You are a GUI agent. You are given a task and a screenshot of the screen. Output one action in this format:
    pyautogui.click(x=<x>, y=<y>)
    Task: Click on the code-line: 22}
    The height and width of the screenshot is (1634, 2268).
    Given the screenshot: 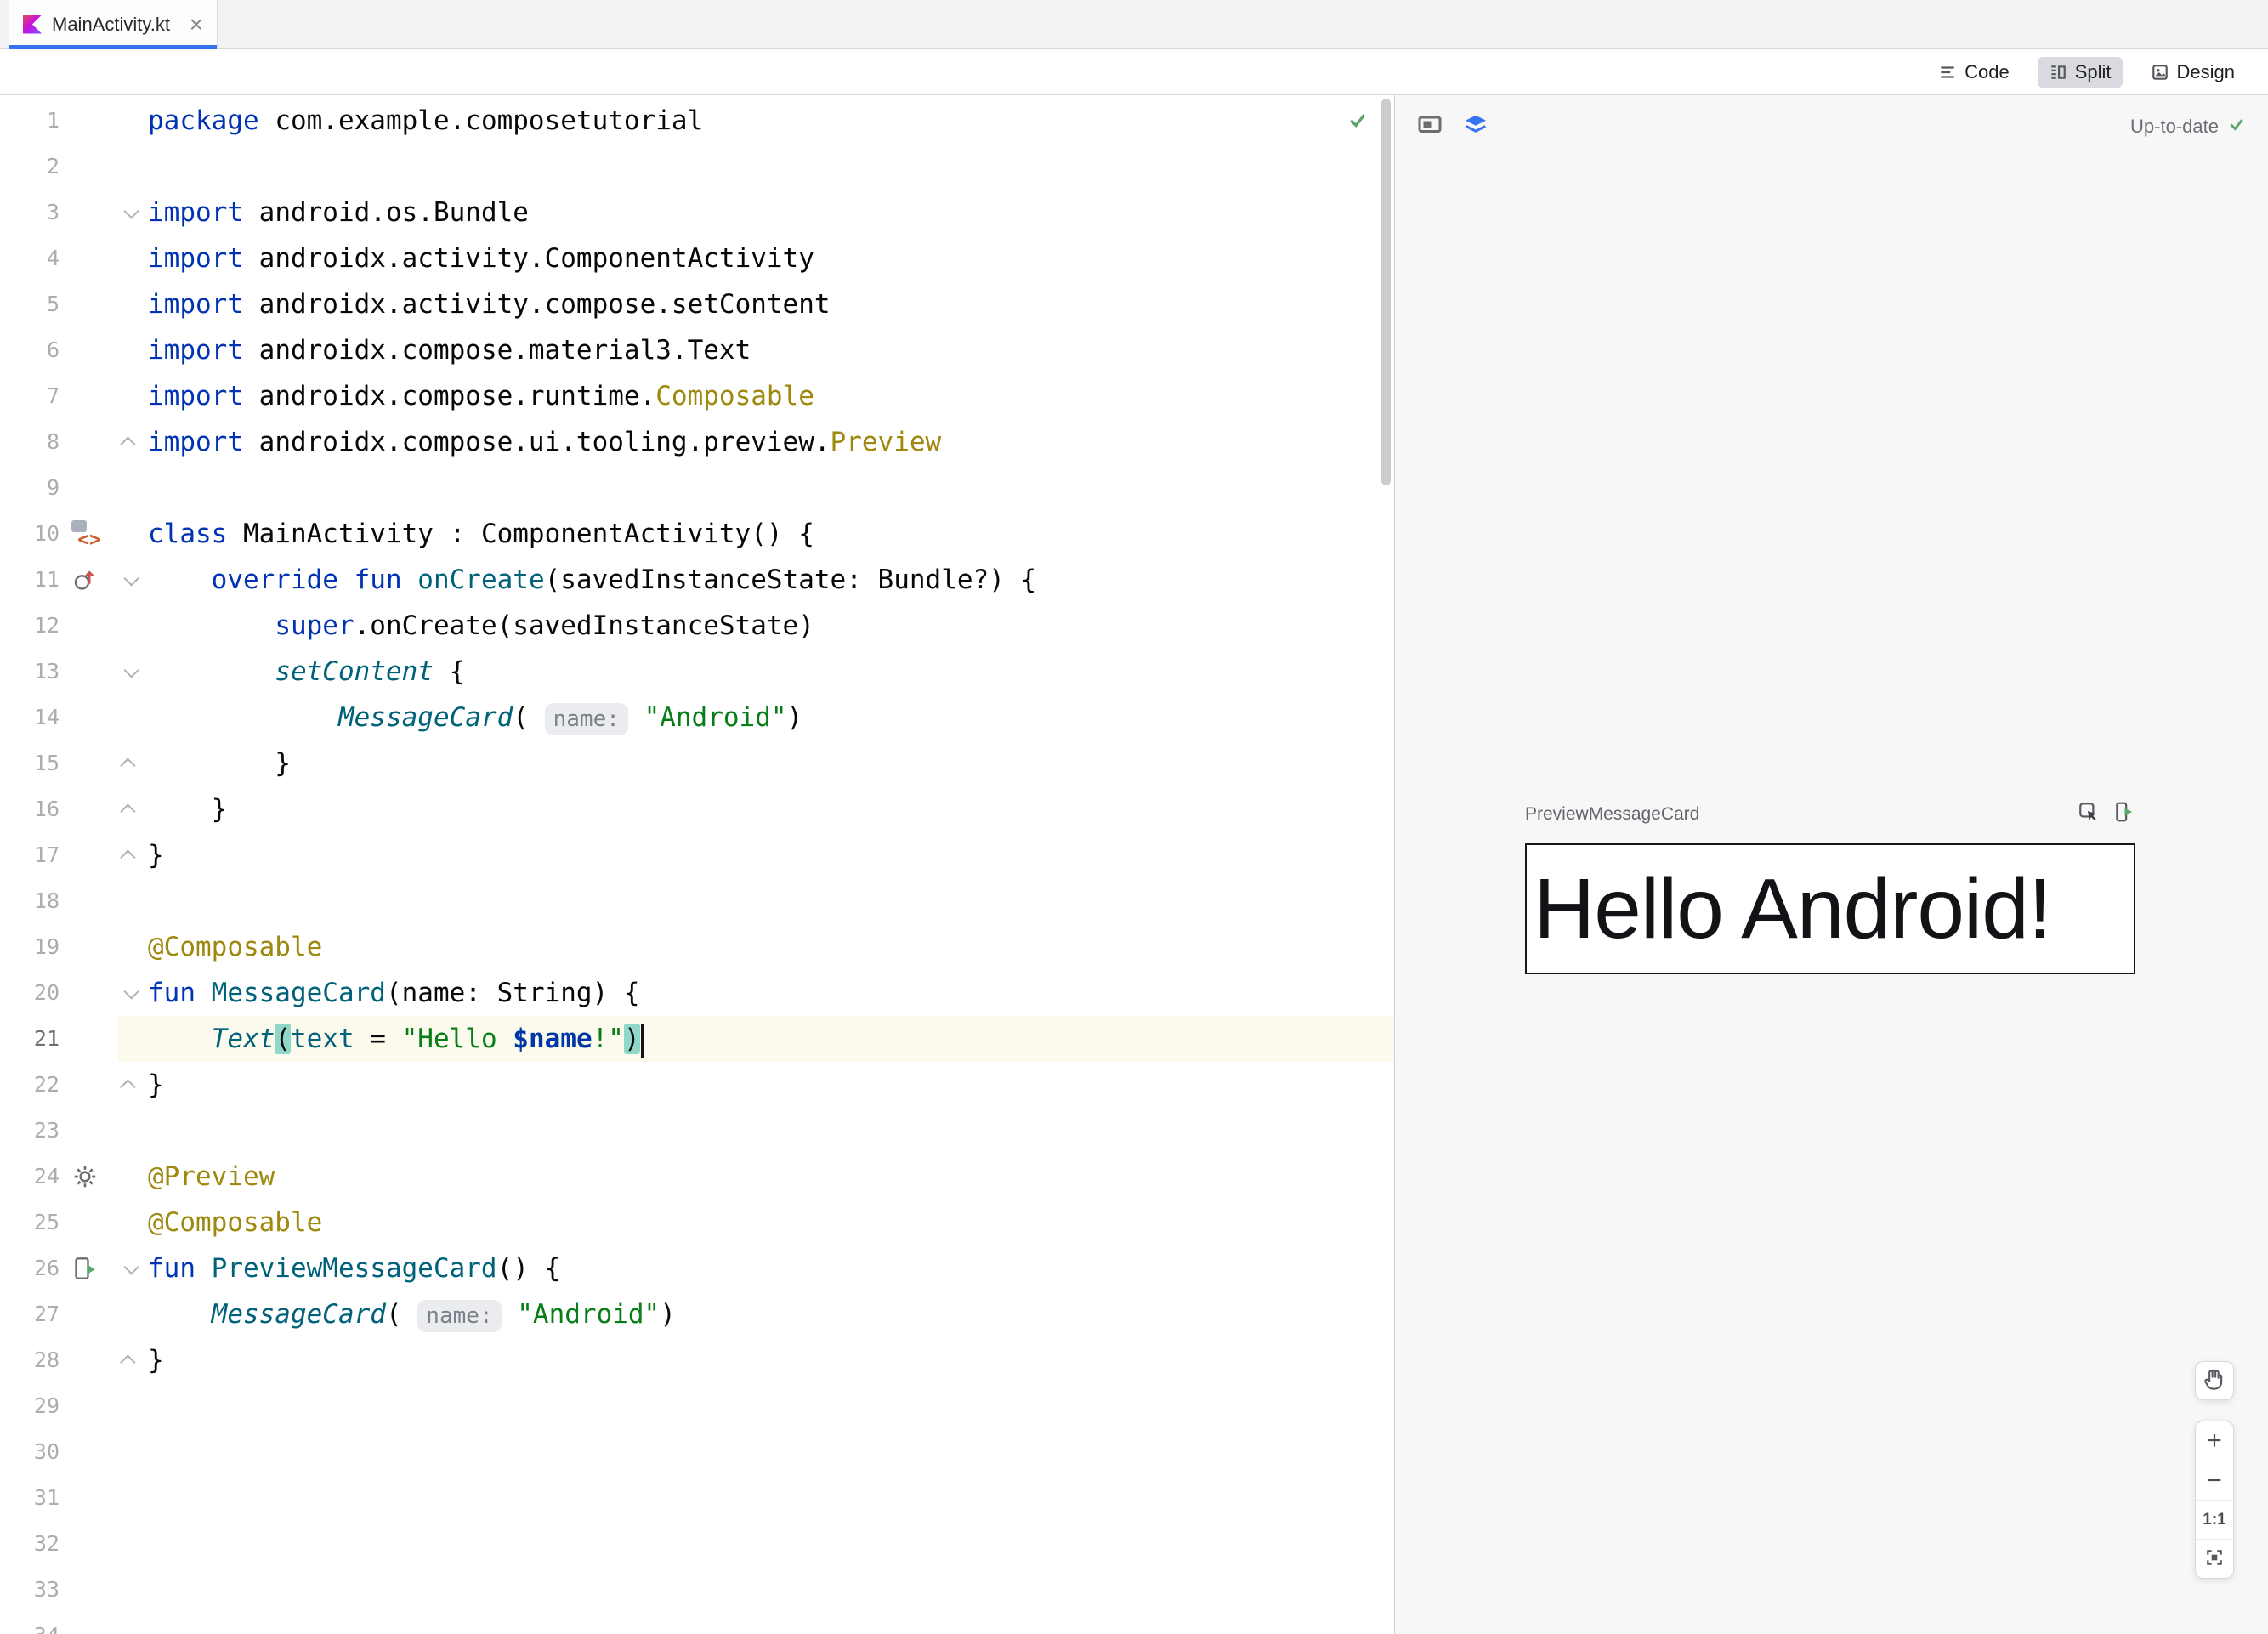 What is the action you would take?
    pyautogui.click(x=697, y=1085)
    